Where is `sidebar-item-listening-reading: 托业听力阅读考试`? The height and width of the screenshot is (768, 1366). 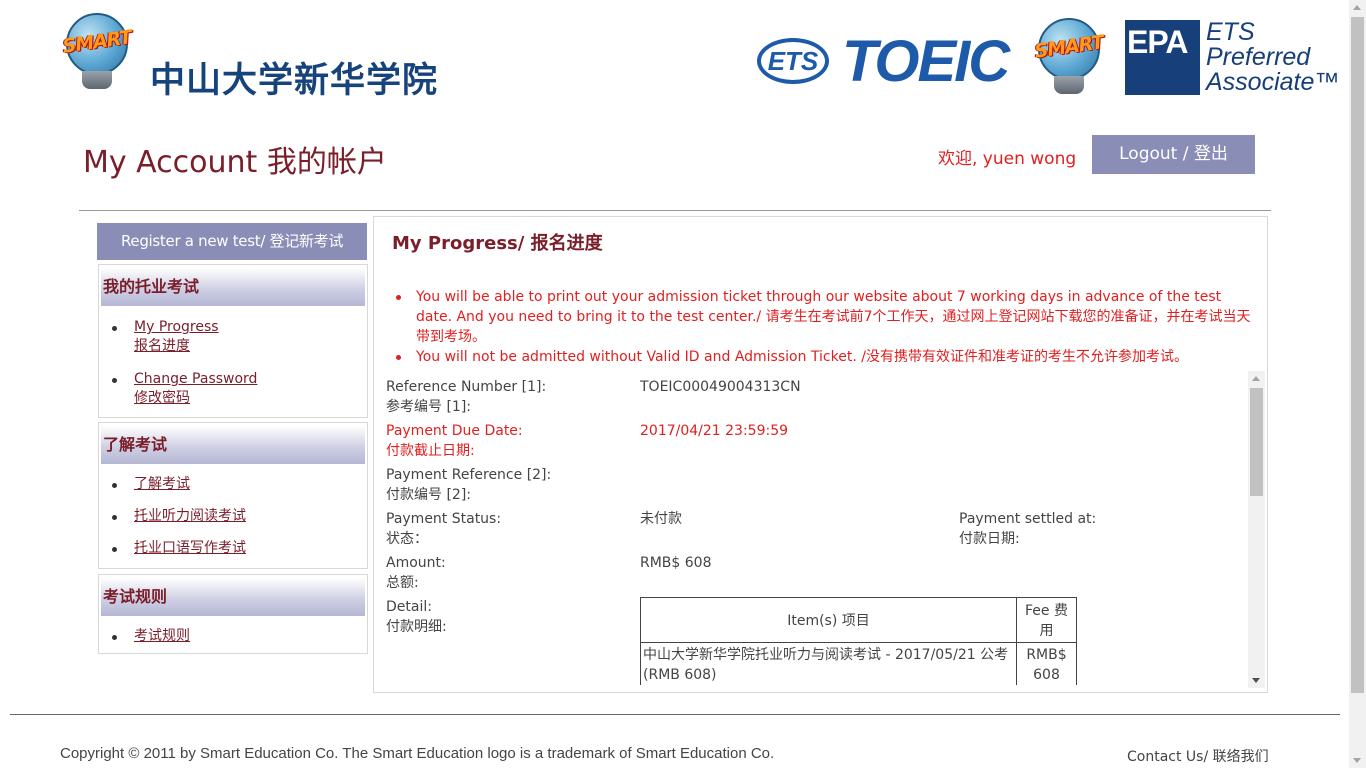 sidebar-item-listening-reading: 托业听力阅读考试 is located at coordinates (233, 516).